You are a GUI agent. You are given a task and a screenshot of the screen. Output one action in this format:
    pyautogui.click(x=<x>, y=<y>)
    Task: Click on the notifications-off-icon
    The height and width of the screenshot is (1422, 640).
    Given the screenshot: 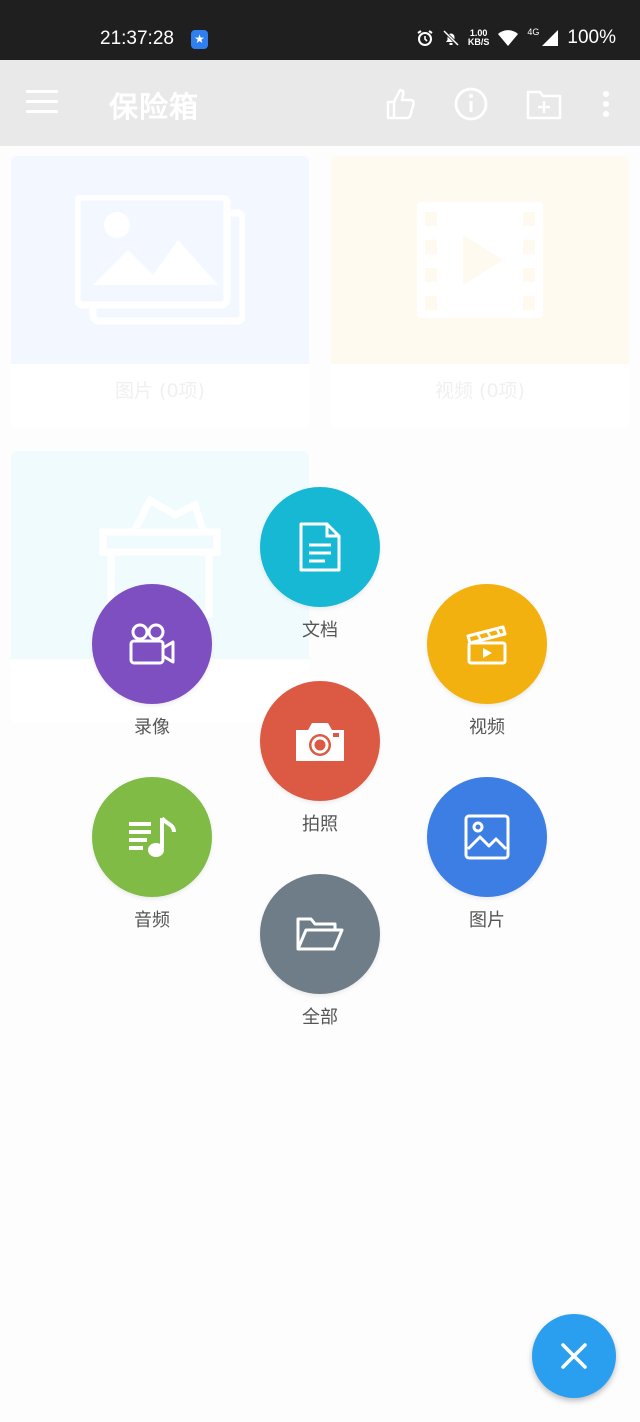 What is the action you would take?
    pyautogui.click(x=450, y=38)
    